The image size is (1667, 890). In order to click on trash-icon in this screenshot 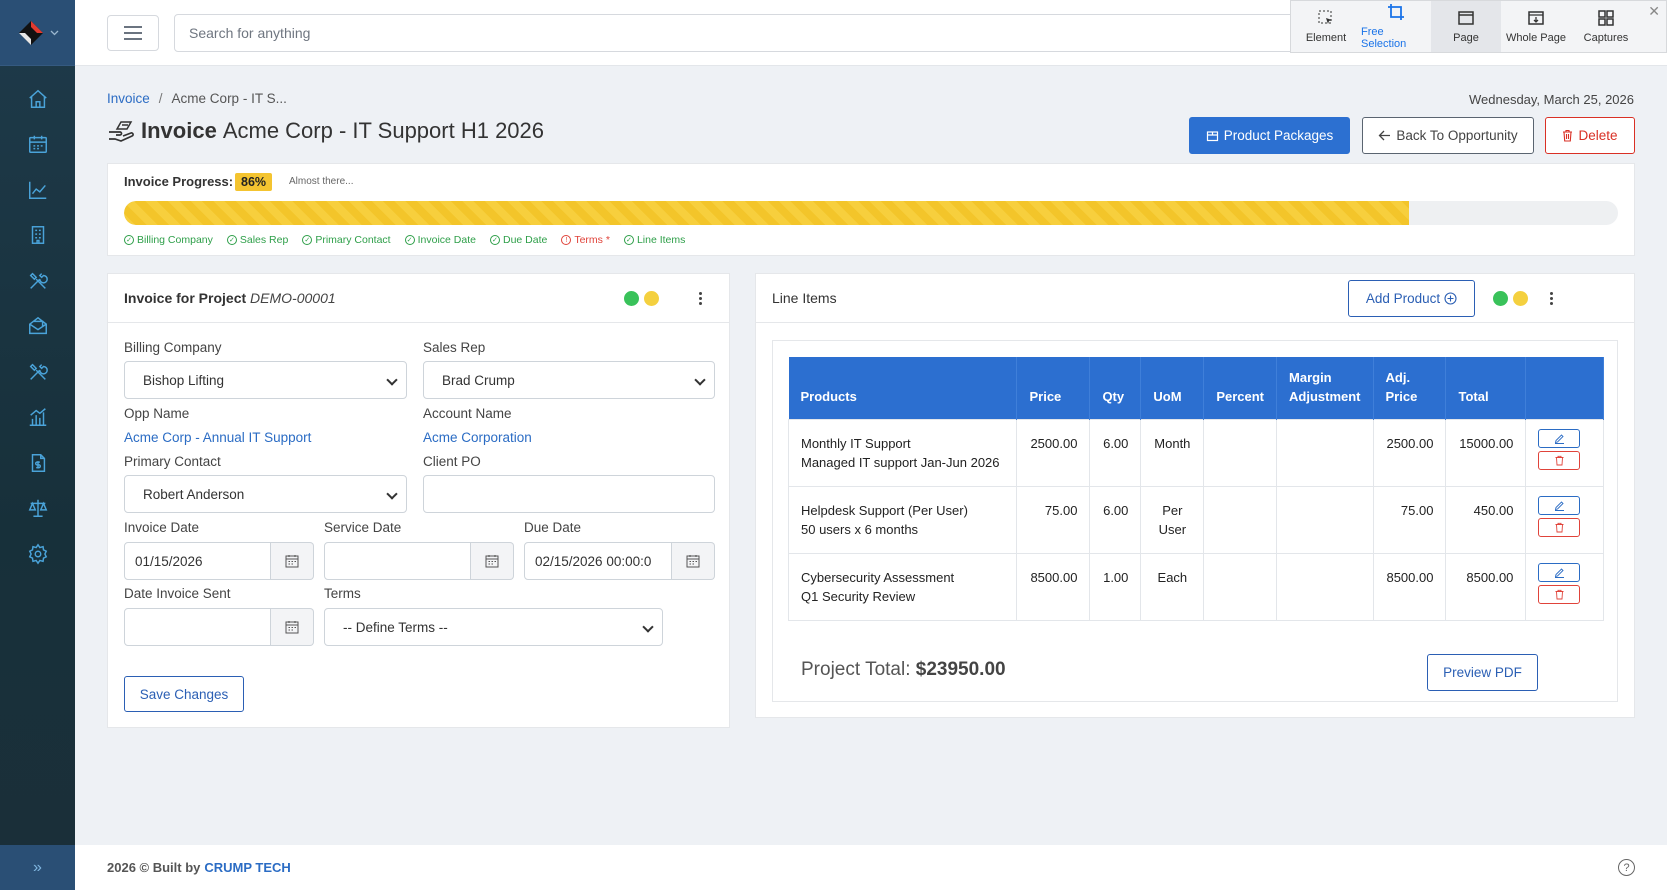, I will do `click(1559, 527)`.